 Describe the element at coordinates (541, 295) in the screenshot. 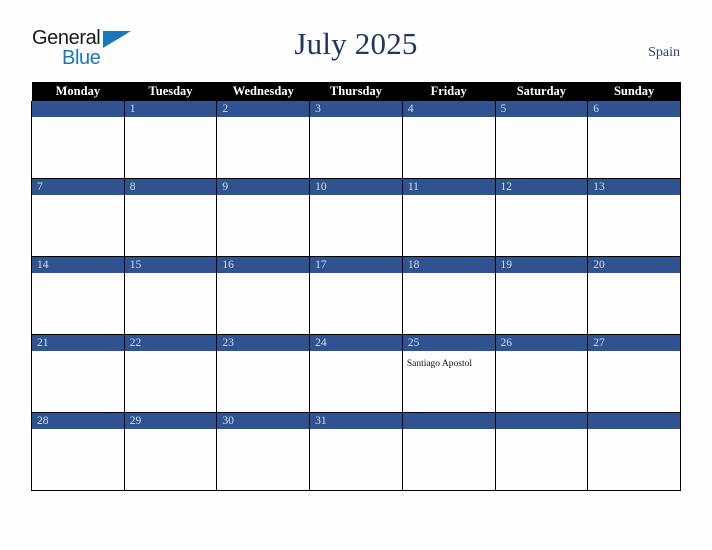

I see `calendar-day-cell: 19` at that location.